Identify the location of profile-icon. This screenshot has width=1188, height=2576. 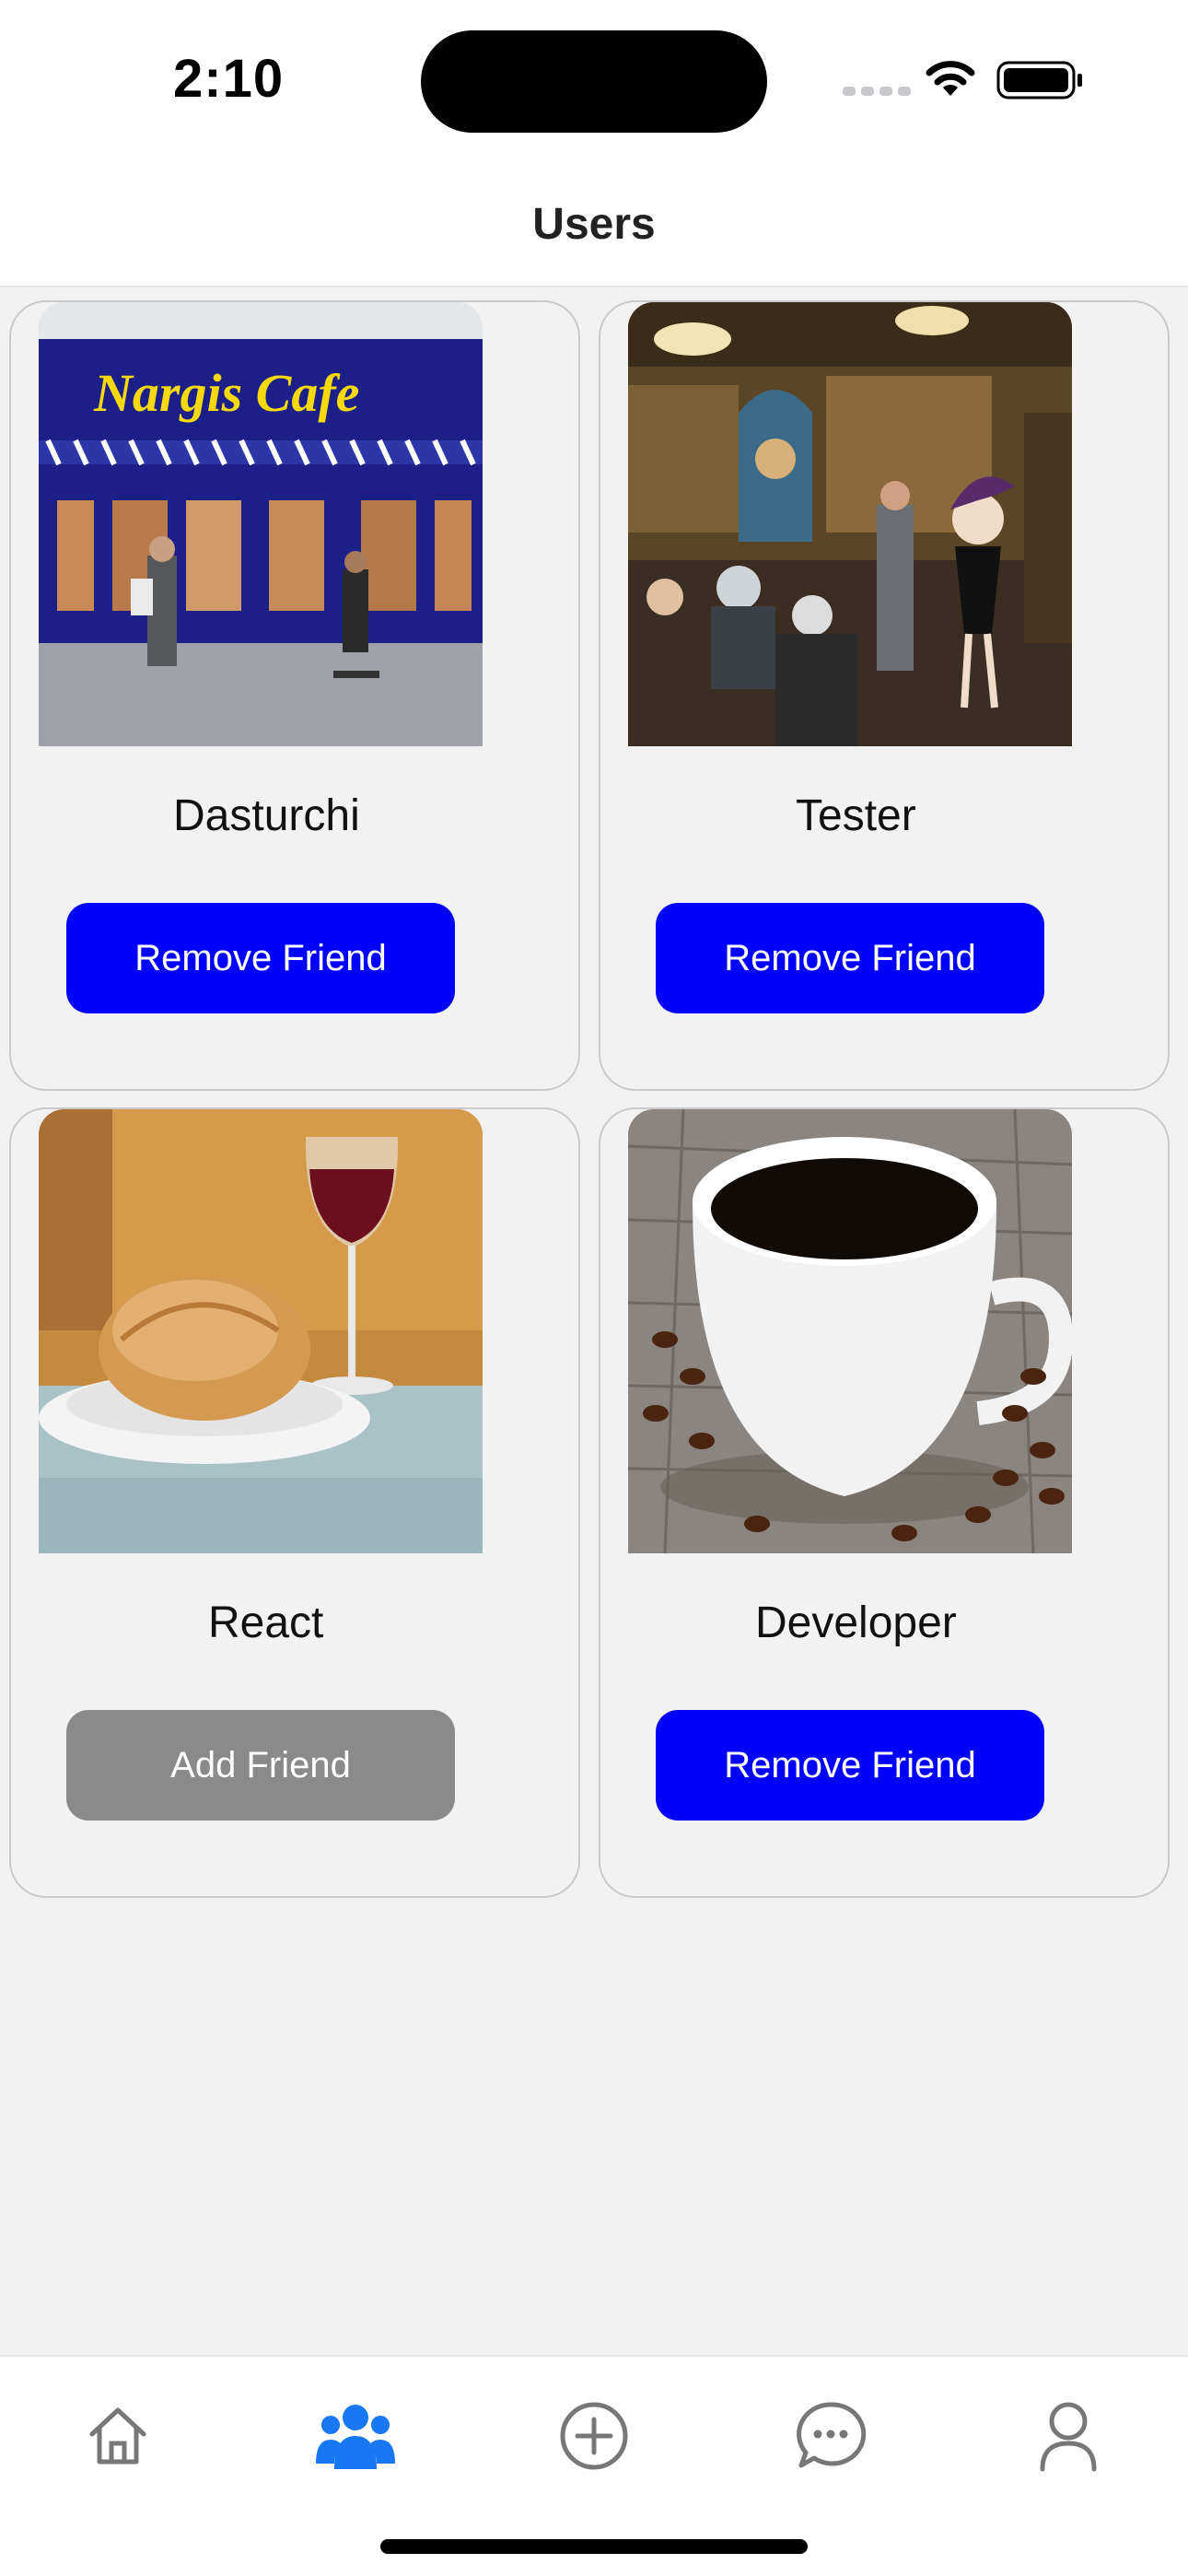
(1068, 2437).